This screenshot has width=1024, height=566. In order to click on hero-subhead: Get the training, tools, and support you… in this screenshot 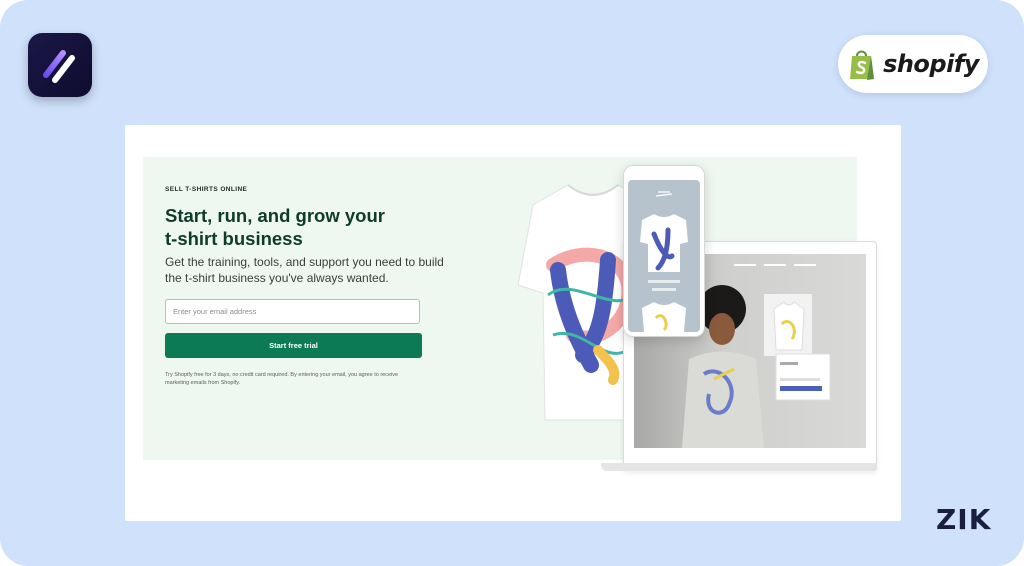, I will do `click(304, 270)`.